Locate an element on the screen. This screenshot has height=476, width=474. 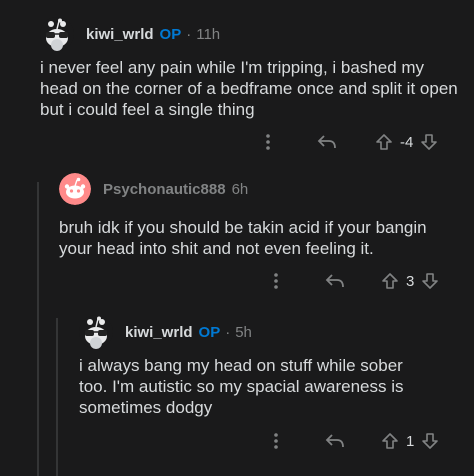
timestamp: 6h is located at coordinates (240, 189).